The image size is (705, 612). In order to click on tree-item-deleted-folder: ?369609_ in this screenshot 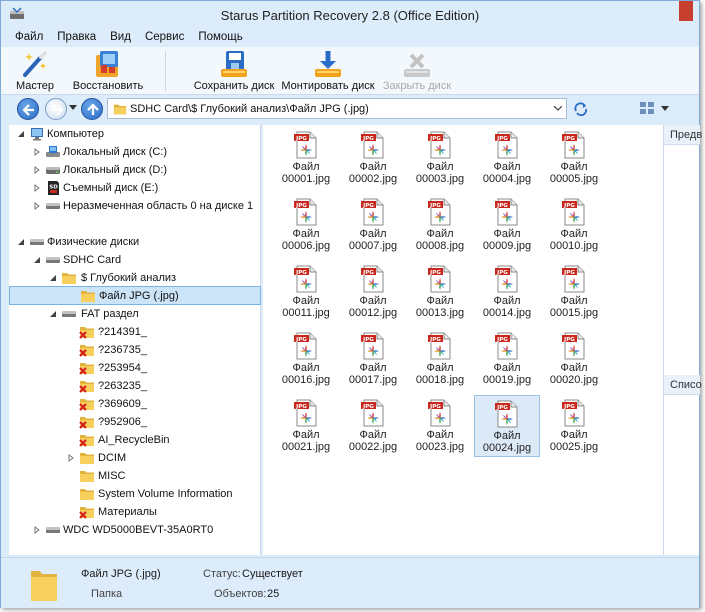, I will do `click(135, 404)`.